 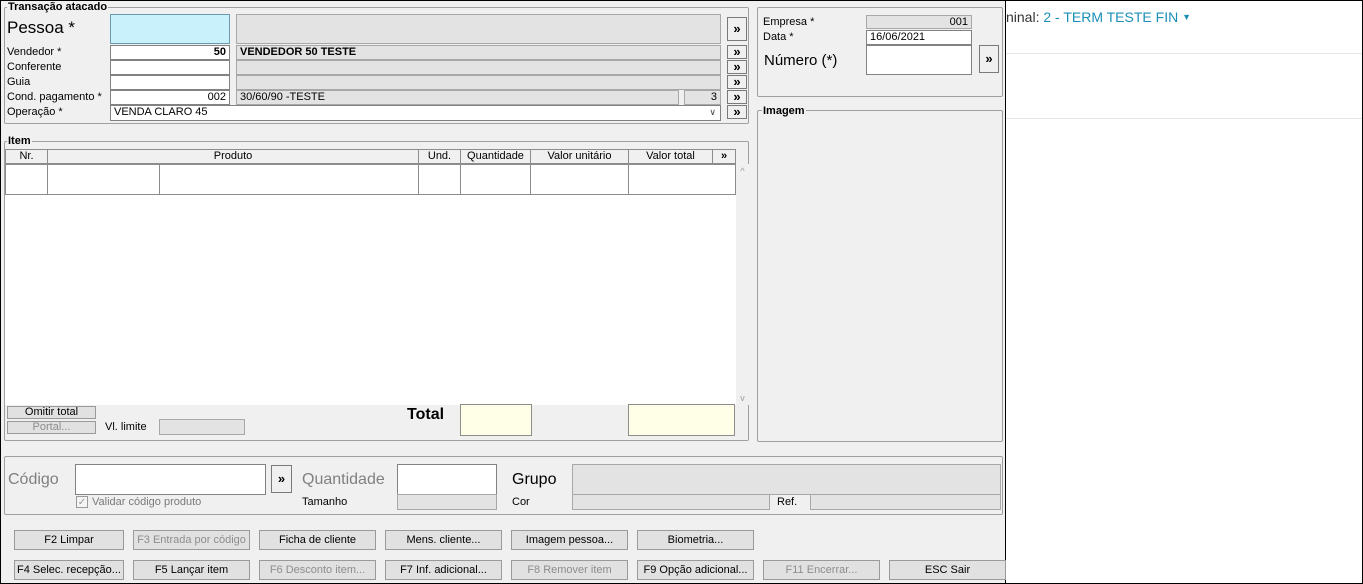 What do you see at coordinates (325, 502) in the screenshot?
I see `tamanho-label: Tamanho` at bounding box center [325, 502].